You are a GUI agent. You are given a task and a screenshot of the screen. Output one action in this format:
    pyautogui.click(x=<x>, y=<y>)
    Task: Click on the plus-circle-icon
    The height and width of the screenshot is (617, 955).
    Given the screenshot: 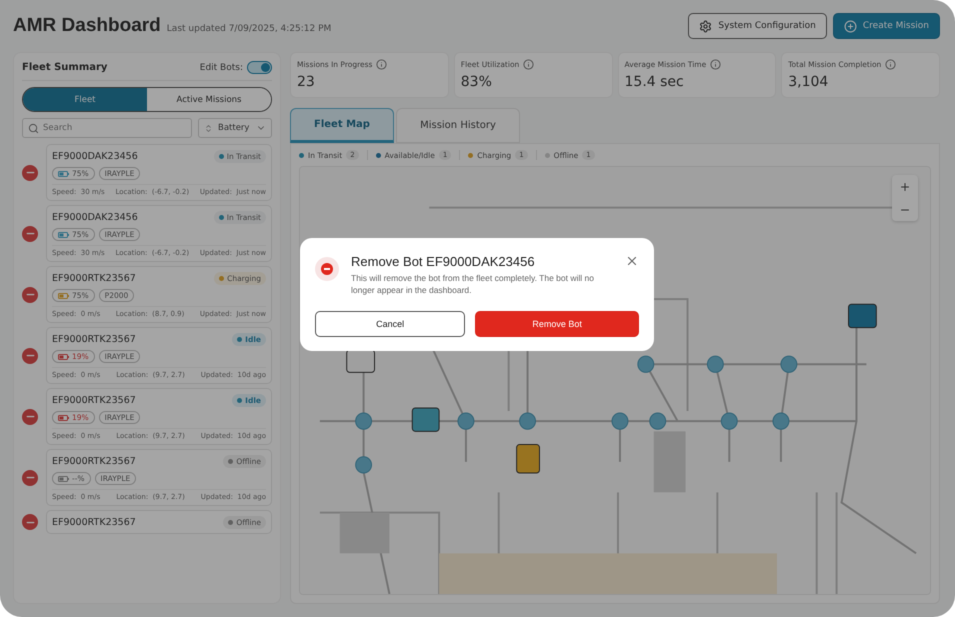 What is the action you would take?
    pyautogui.click(x=850, y=26)
    